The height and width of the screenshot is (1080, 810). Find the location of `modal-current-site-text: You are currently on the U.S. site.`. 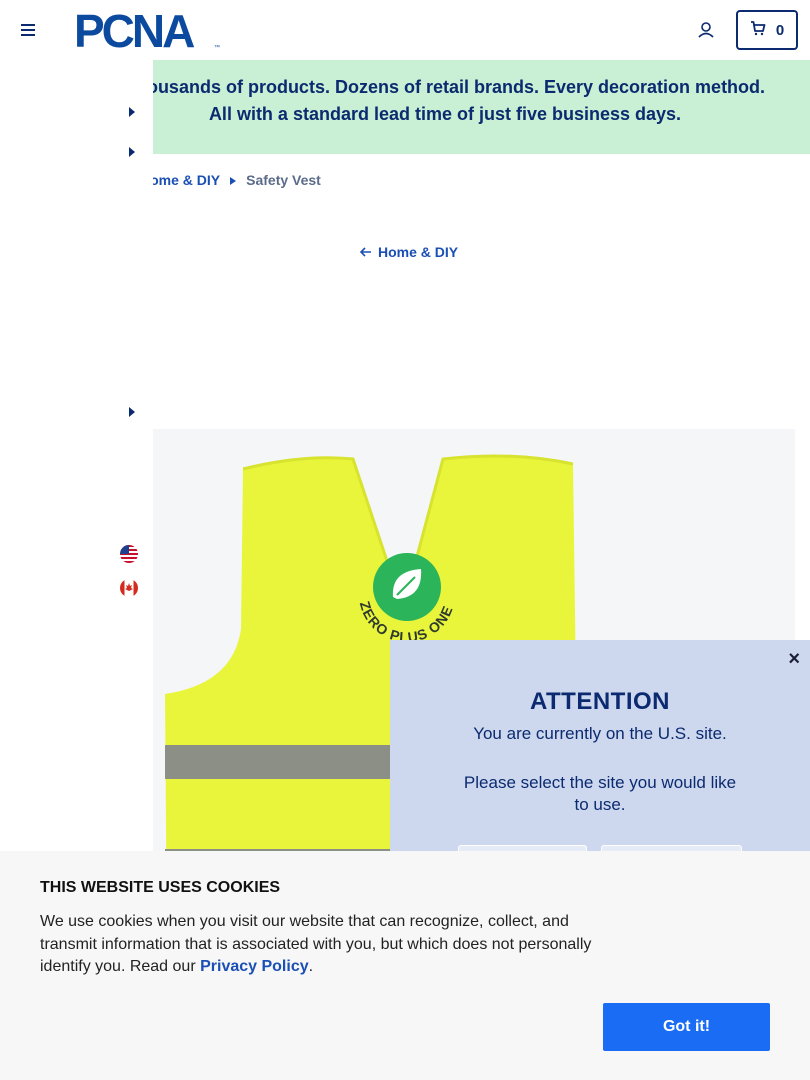

modal-current-site-text: You are currently on the U.S. site. is located at coordinates (600, 733).